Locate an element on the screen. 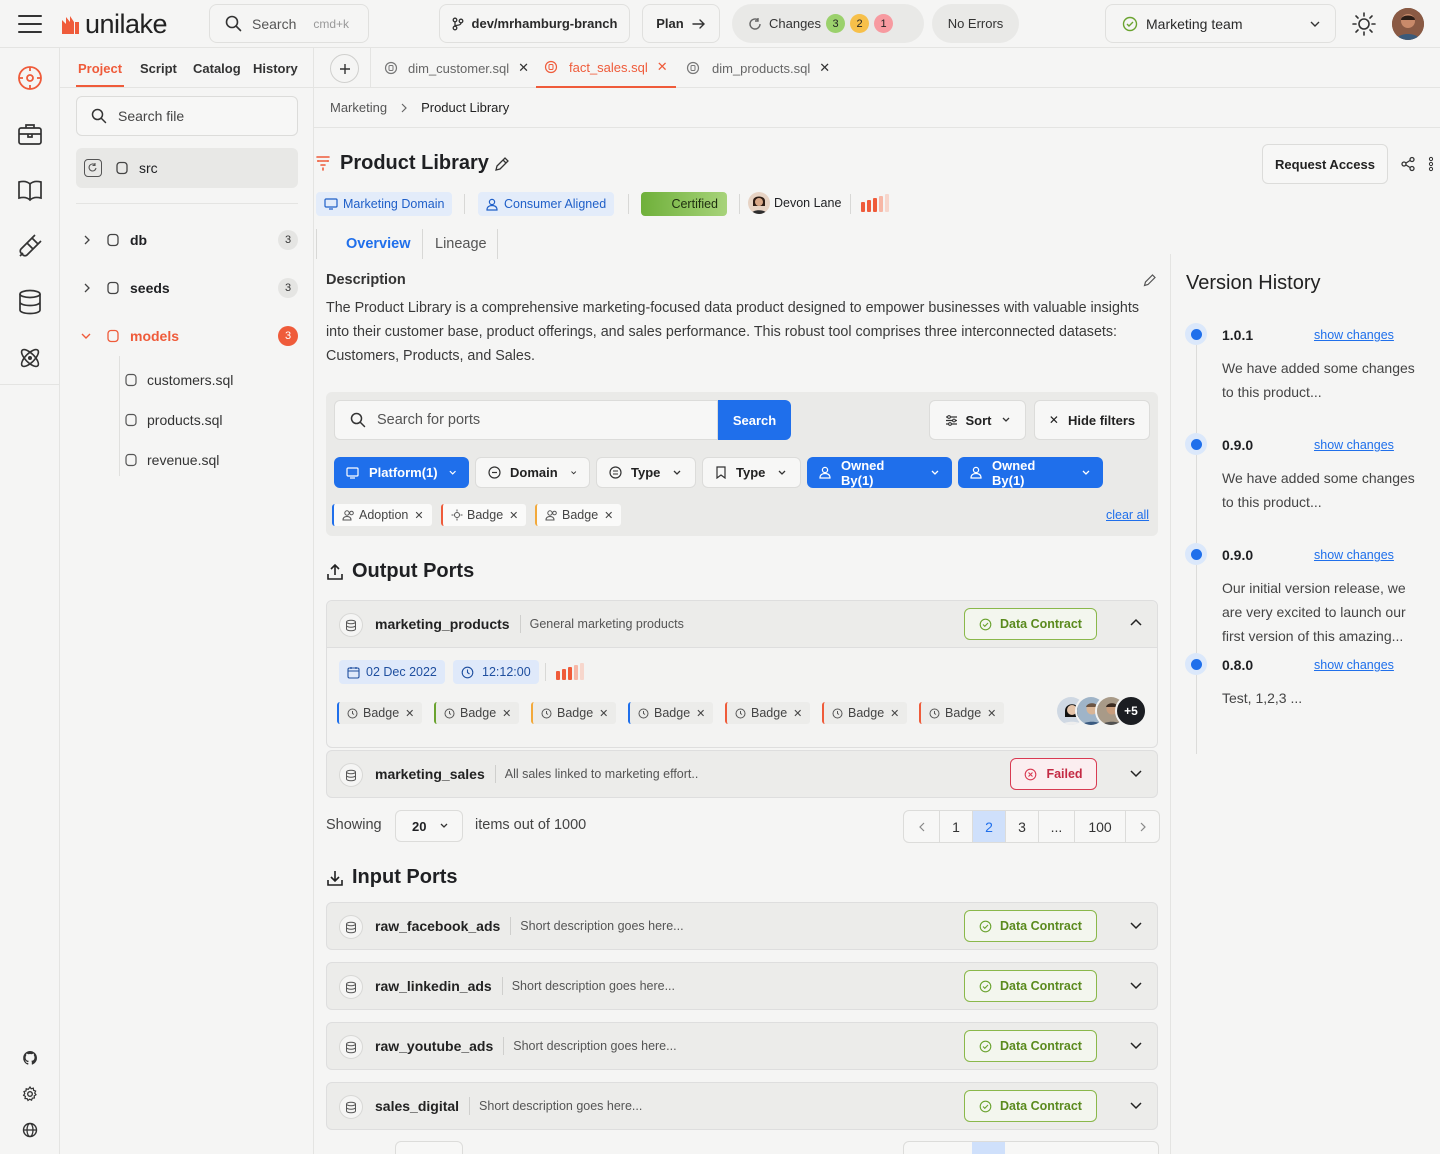  branch-selector: dev/mrhamburg-branch is located at coordinates (534, 23).